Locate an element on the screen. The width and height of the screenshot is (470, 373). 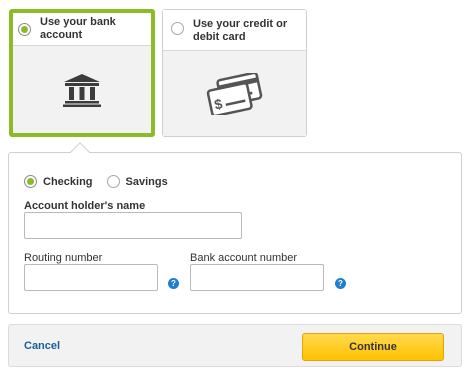
routing-number-input is located at coordinates (91, 277).